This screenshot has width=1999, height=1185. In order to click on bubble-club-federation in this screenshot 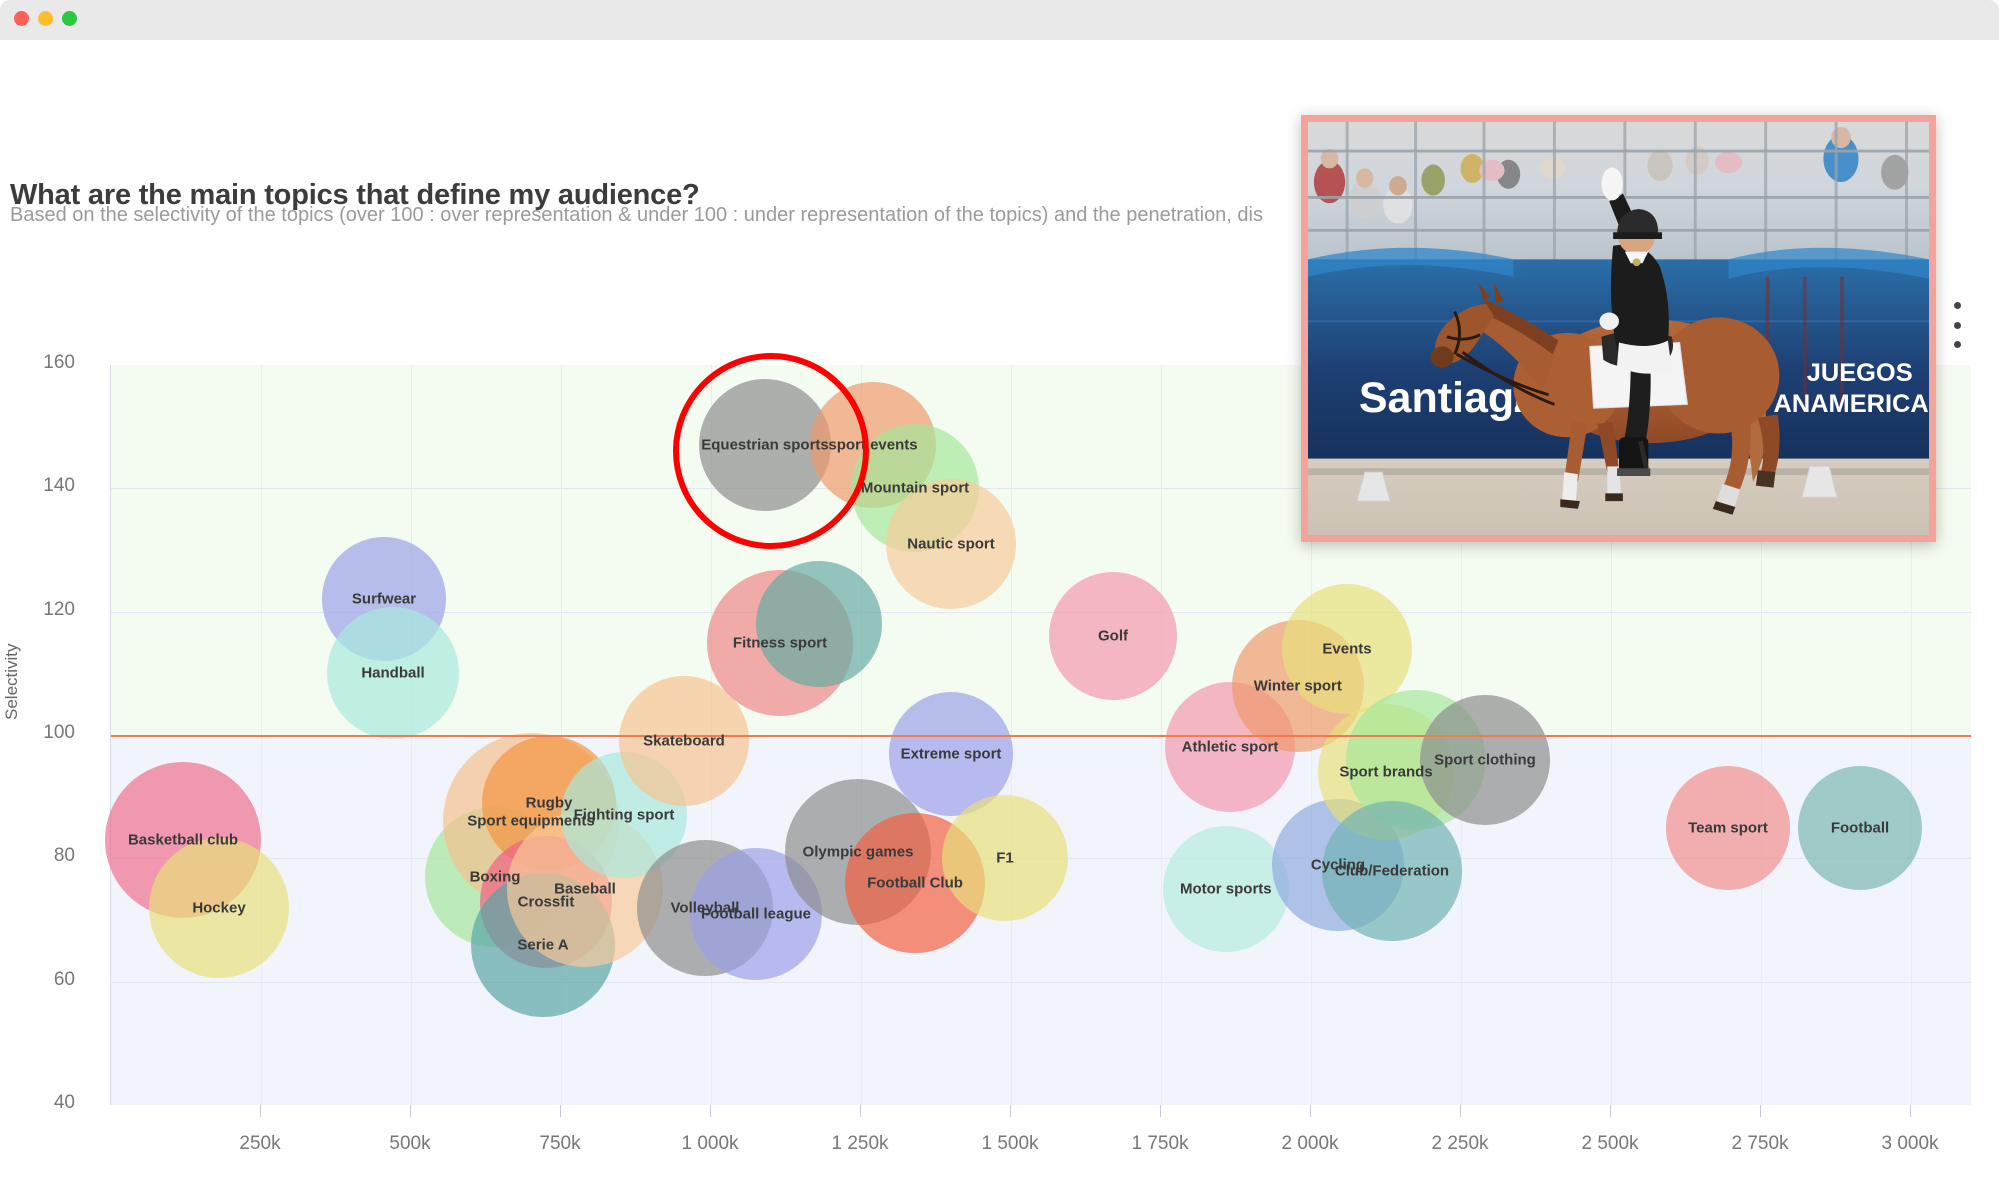, I will do `click(1392, 870)`.